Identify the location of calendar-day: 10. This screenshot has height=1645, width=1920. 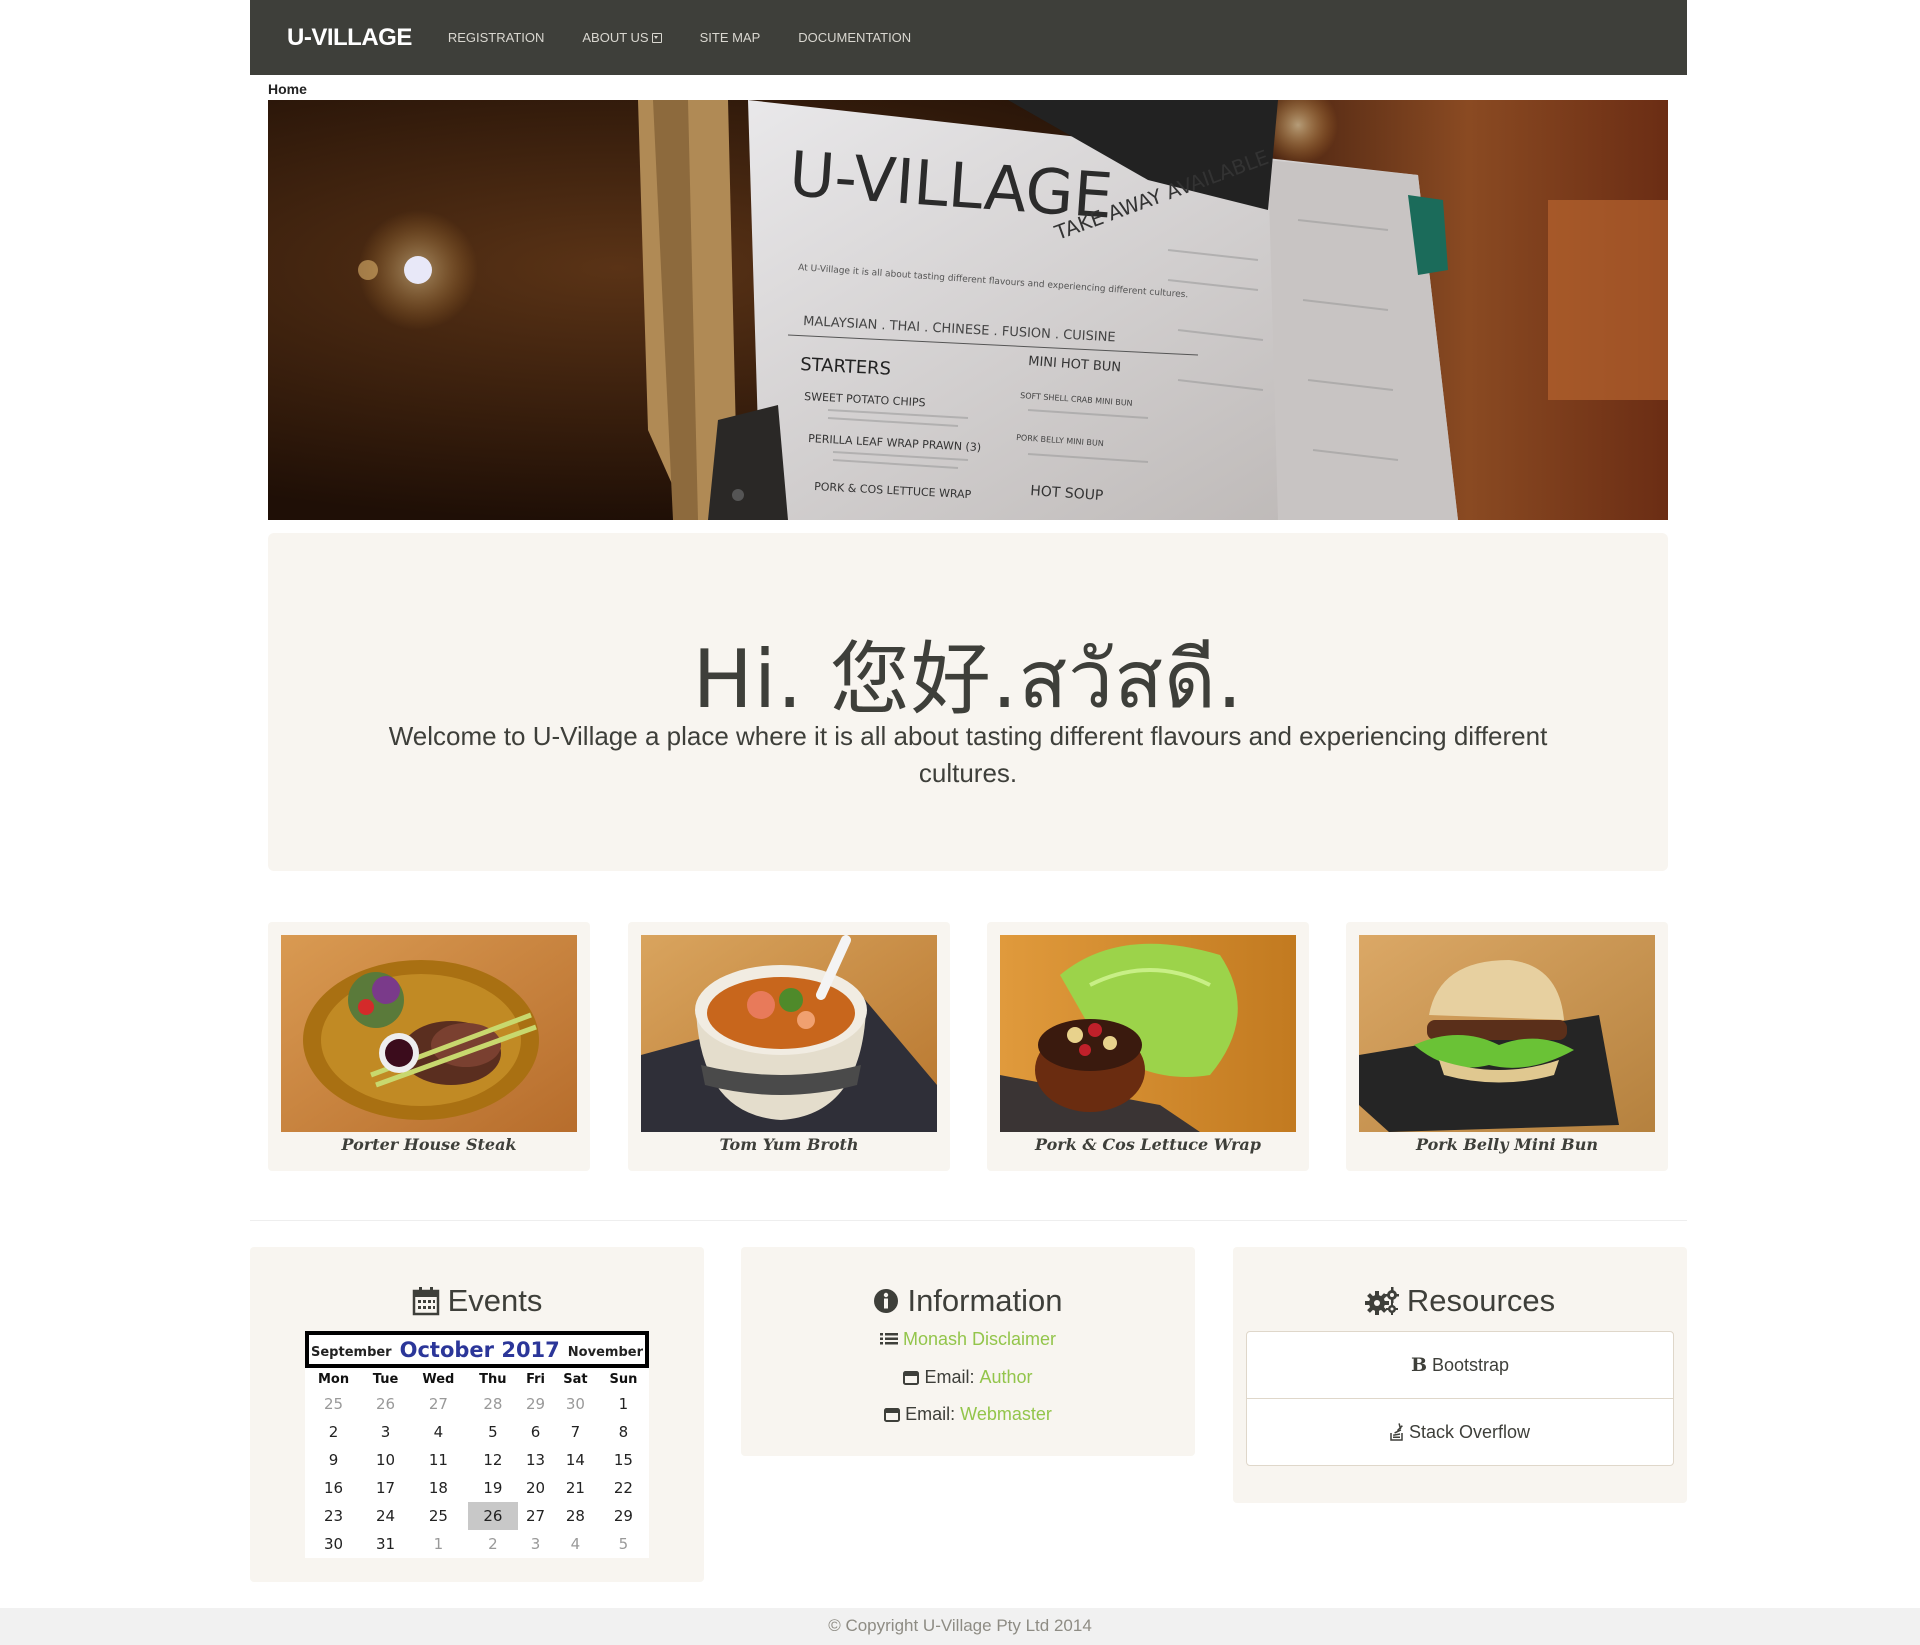
(385, 1460).